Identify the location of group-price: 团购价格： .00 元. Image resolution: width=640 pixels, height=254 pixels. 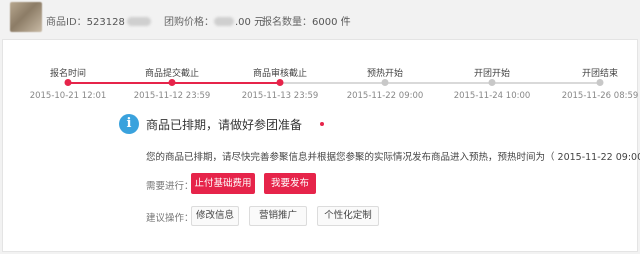
(214, 20).